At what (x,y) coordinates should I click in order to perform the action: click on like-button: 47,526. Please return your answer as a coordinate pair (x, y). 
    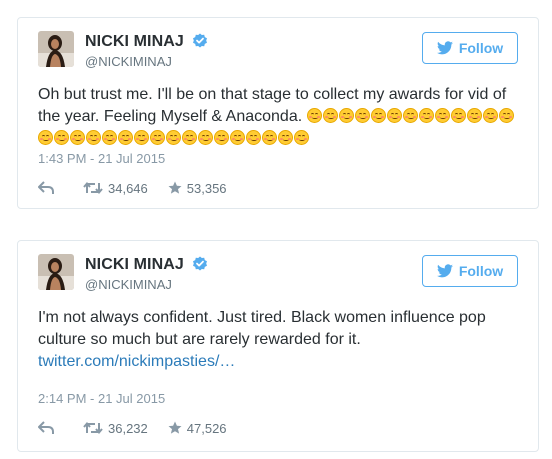
    Looking at the image, I should click on (197, 428).